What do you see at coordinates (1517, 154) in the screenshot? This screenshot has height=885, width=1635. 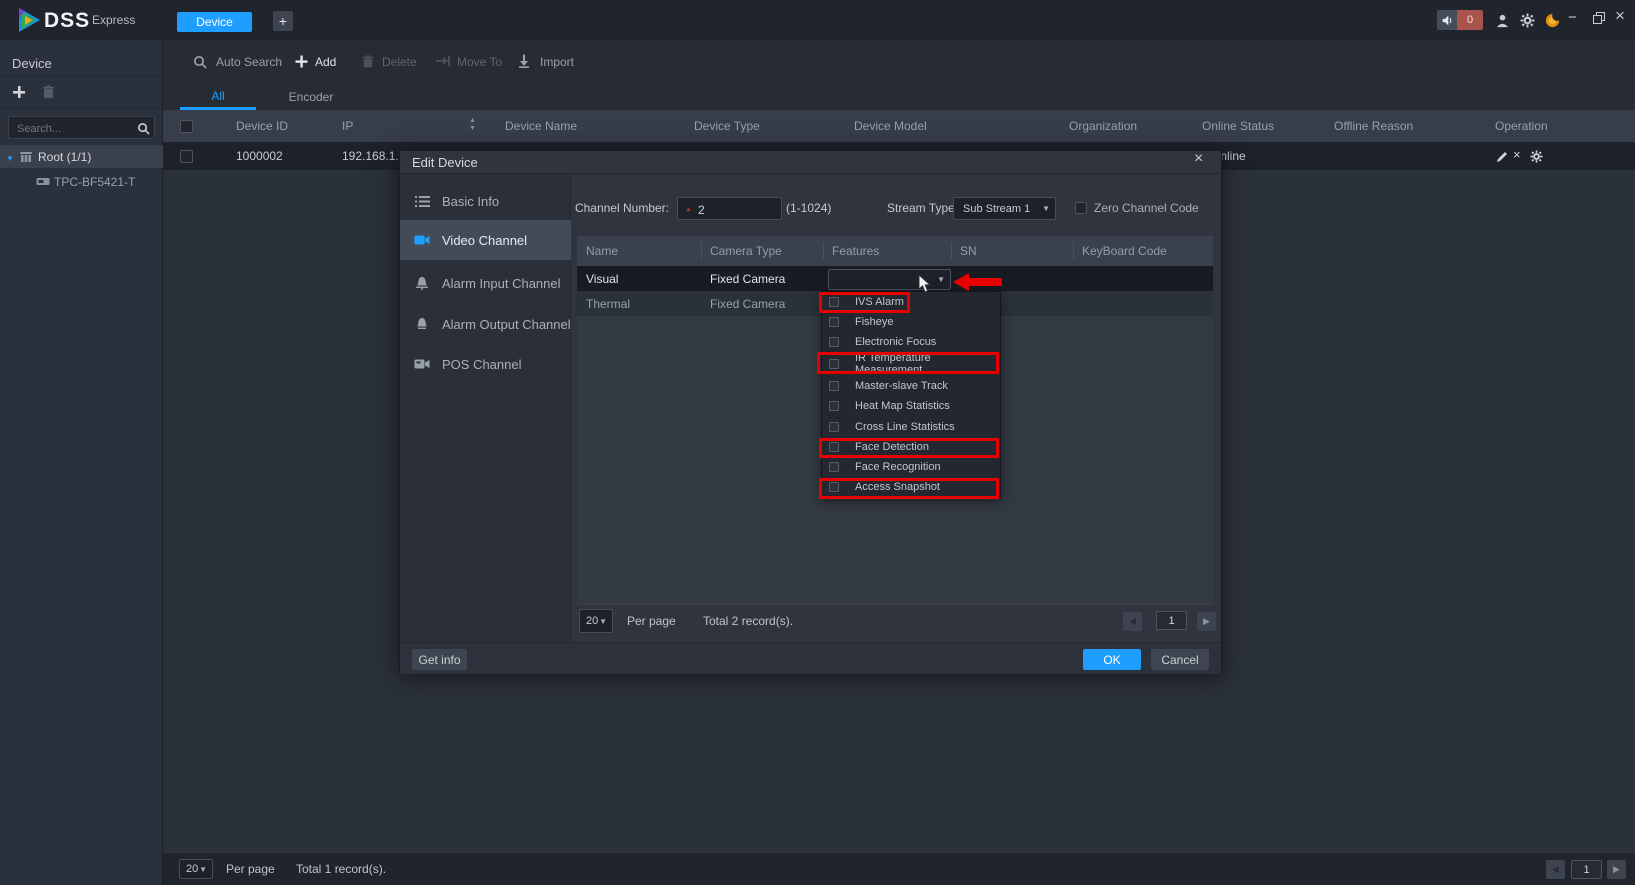 I see `delete-device-row-icon: ×` at bounding box center [1517, 154].